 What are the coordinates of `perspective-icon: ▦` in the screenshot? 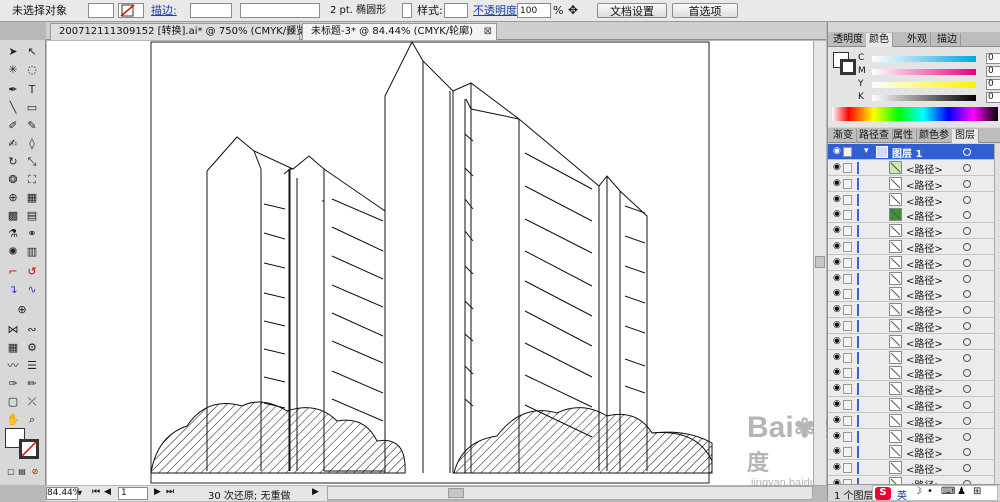 It's located at (32, 198).